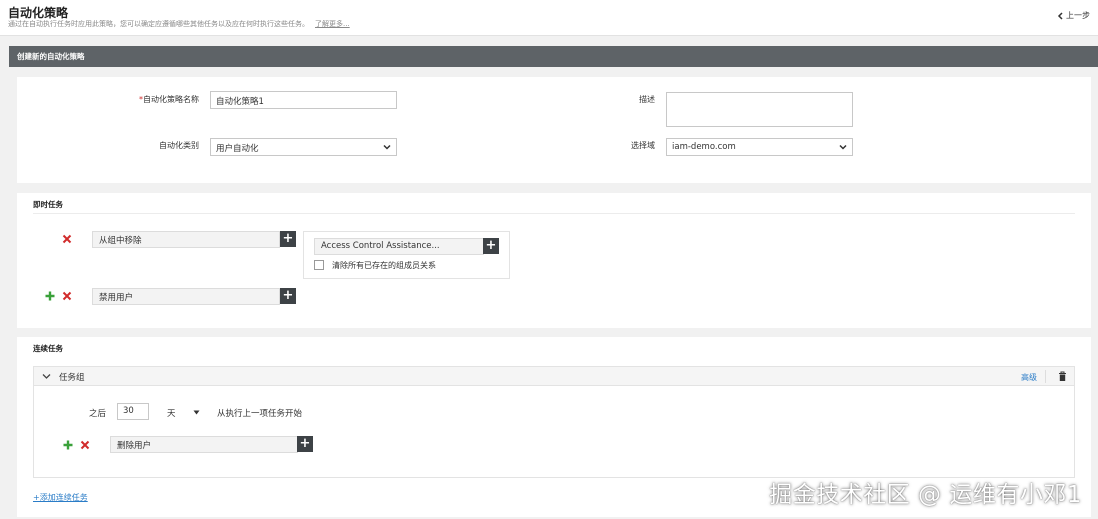 The image size is (1098, 519). What do you see at coordinates (48, 348) in the screenshot?
I see `continuous-tasks-title: 连续任务` at bounding box center [48, 348].